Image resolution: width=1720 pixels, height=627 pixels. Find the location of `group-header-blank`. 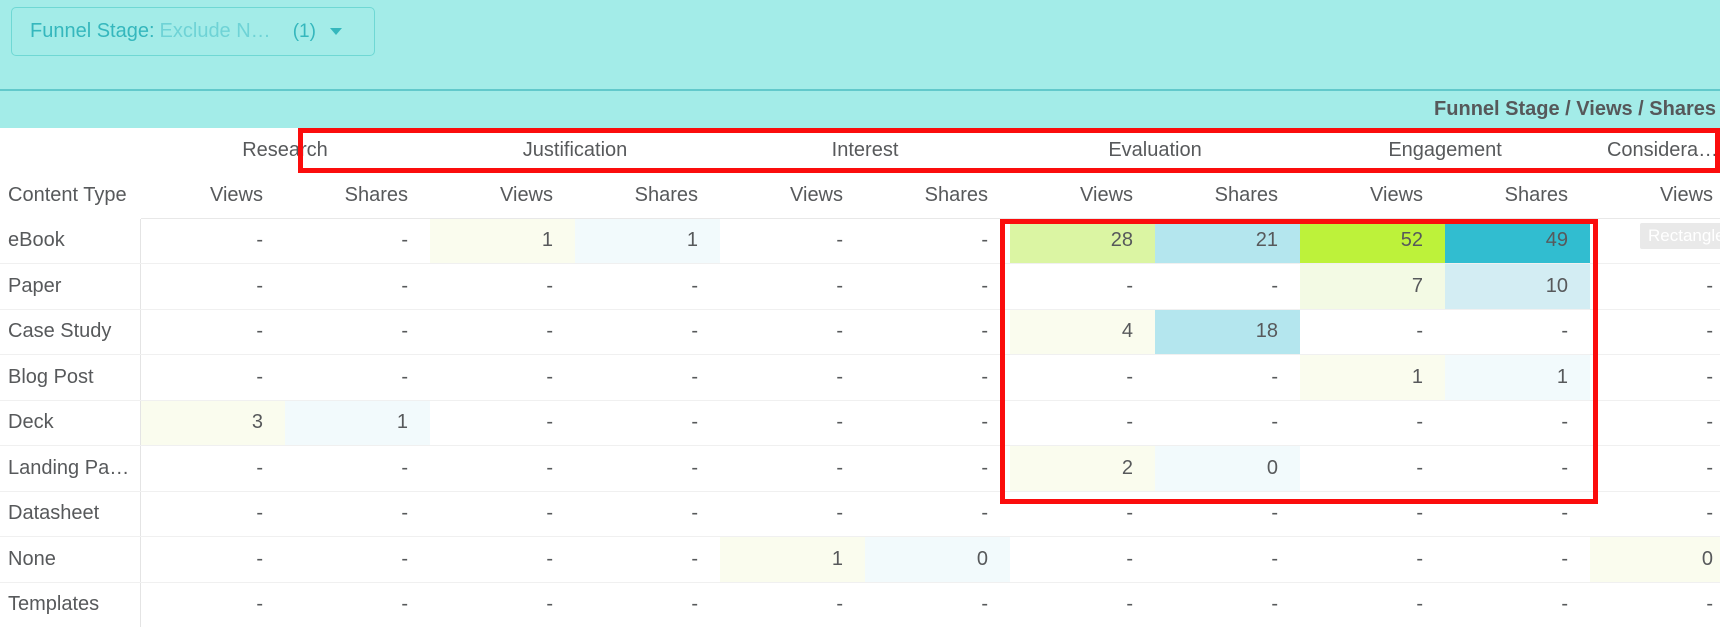

group-header-blank is located at coordinates (70, 150).